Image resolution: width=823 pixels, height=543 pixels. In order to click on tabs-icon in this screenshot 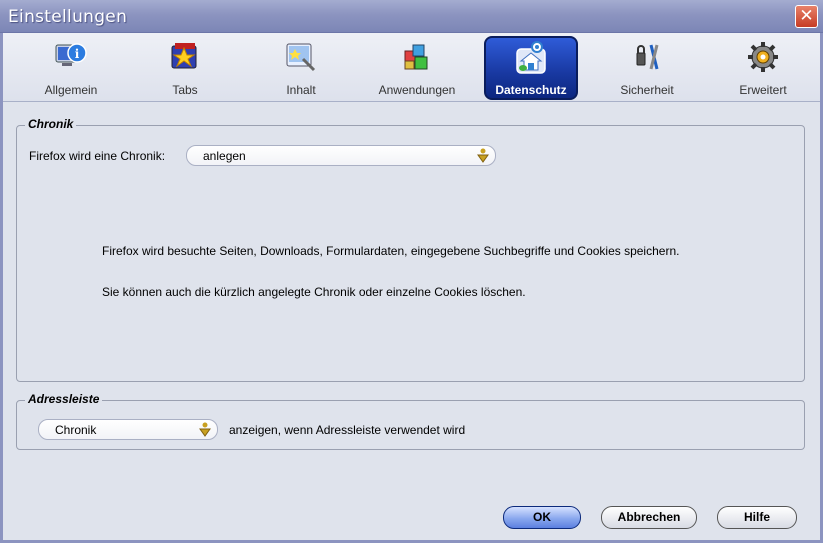, I will do `click(184, 56)`.